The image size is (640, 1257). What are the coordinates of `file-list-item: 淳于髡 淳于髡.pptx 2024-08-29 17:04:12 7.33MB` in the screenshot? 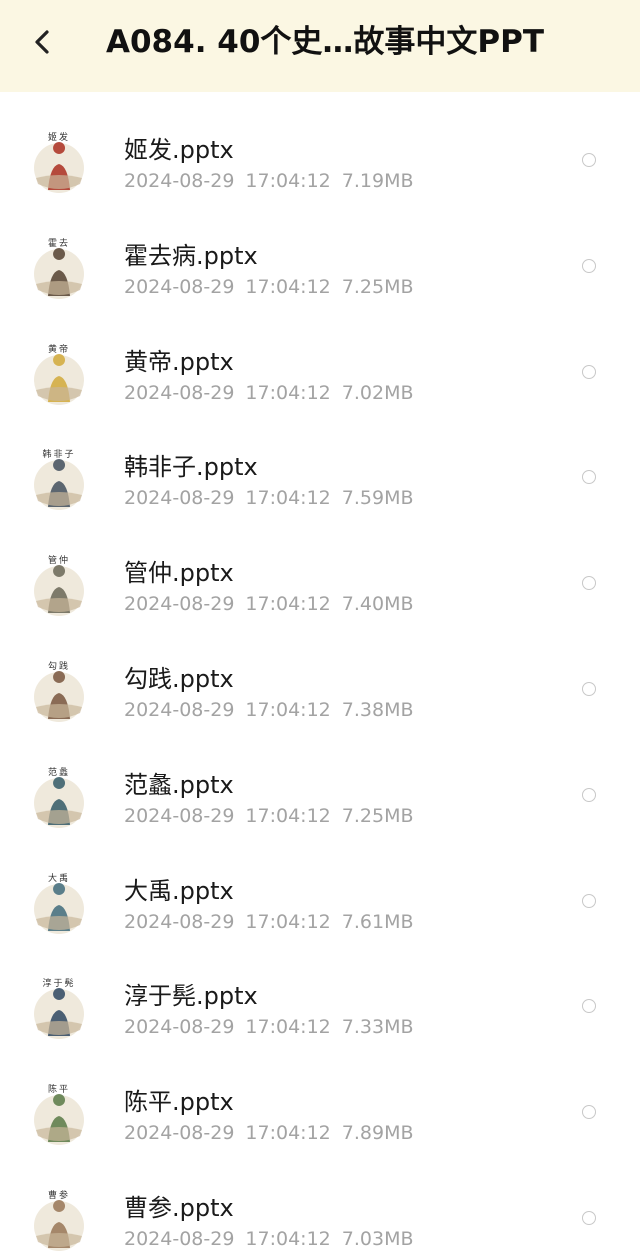 It's located at (320, 991).